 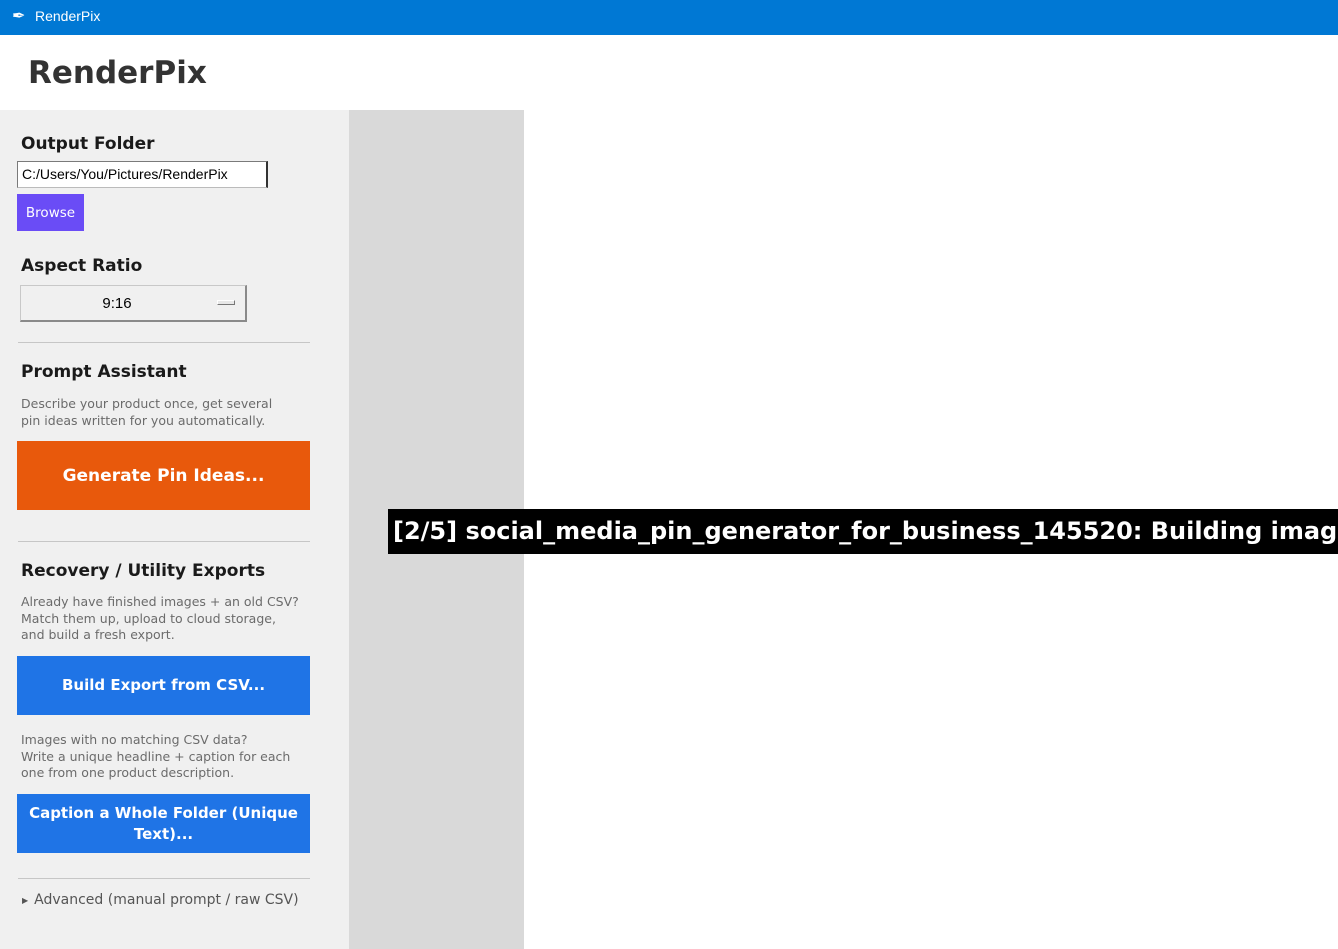 What do you see at coordinates (117, 303) in the screenshot?
I see `aspect-ratio-value: 9:16` at bounding box center [117, 303].